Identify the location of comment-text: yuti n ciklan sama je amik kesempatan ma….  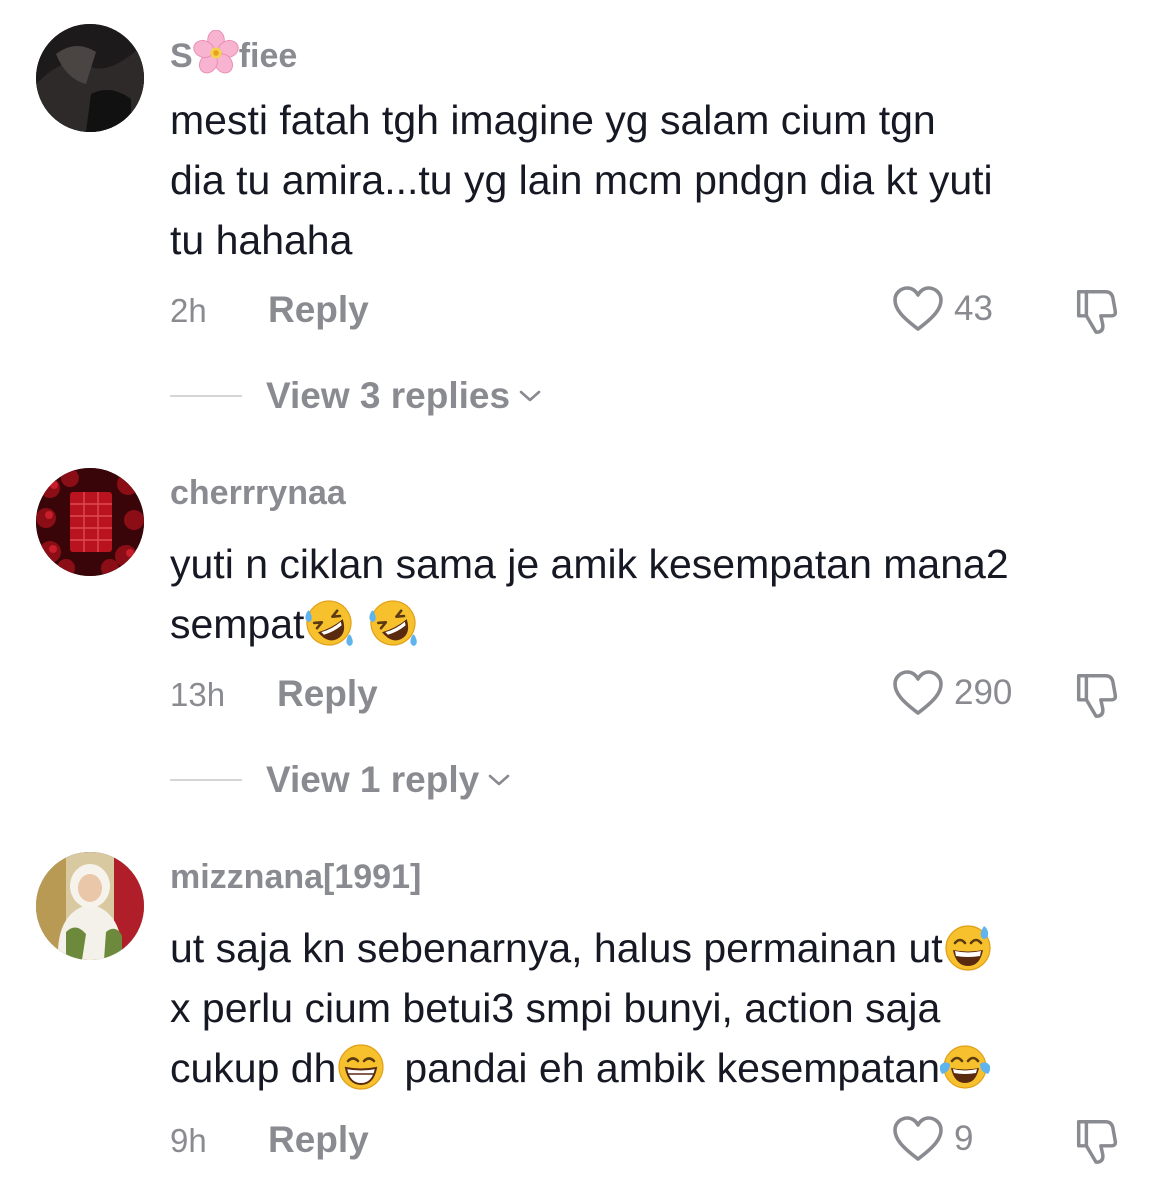
(660, 594).